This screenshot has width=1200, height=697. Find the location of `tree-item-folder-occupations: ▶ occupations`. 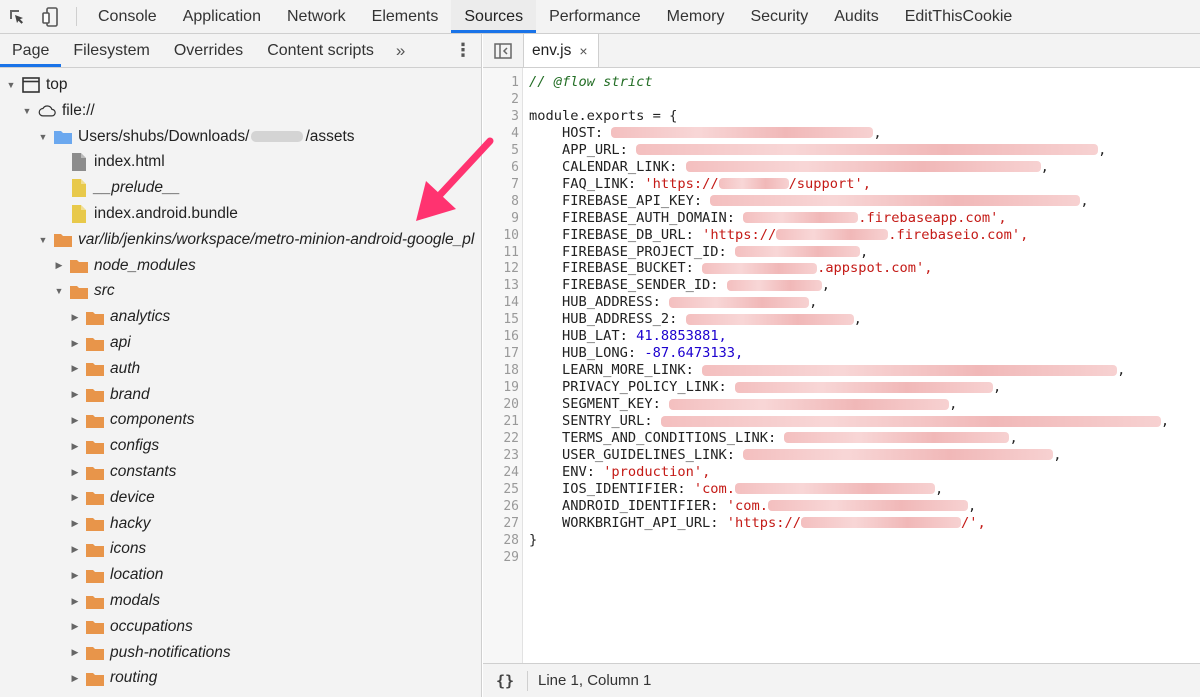

tree-item-folder-occupations: ▶ occupations is located at coordinates (240, 627).